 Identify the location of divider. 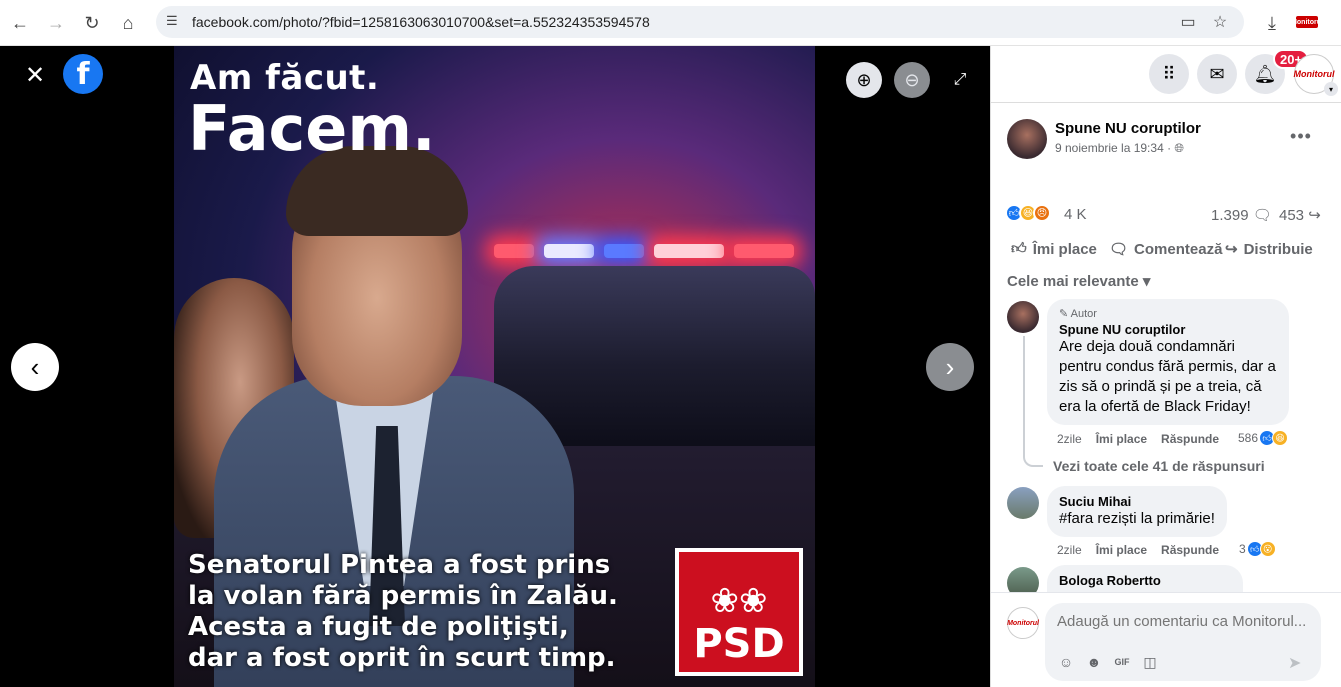
(1166, 102).